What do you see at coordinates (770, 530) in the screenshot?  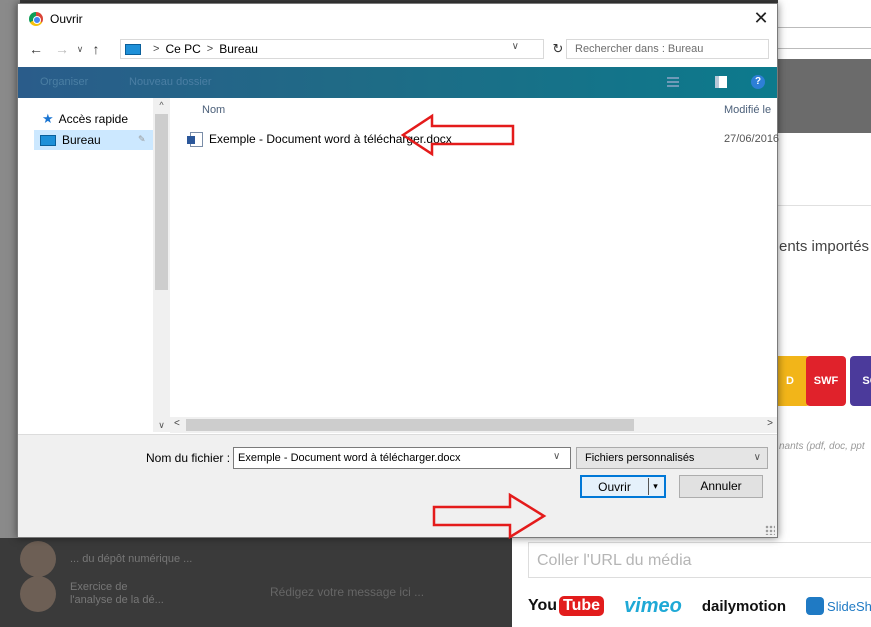 I see `resize-grip` at bounding box center [770, 530].